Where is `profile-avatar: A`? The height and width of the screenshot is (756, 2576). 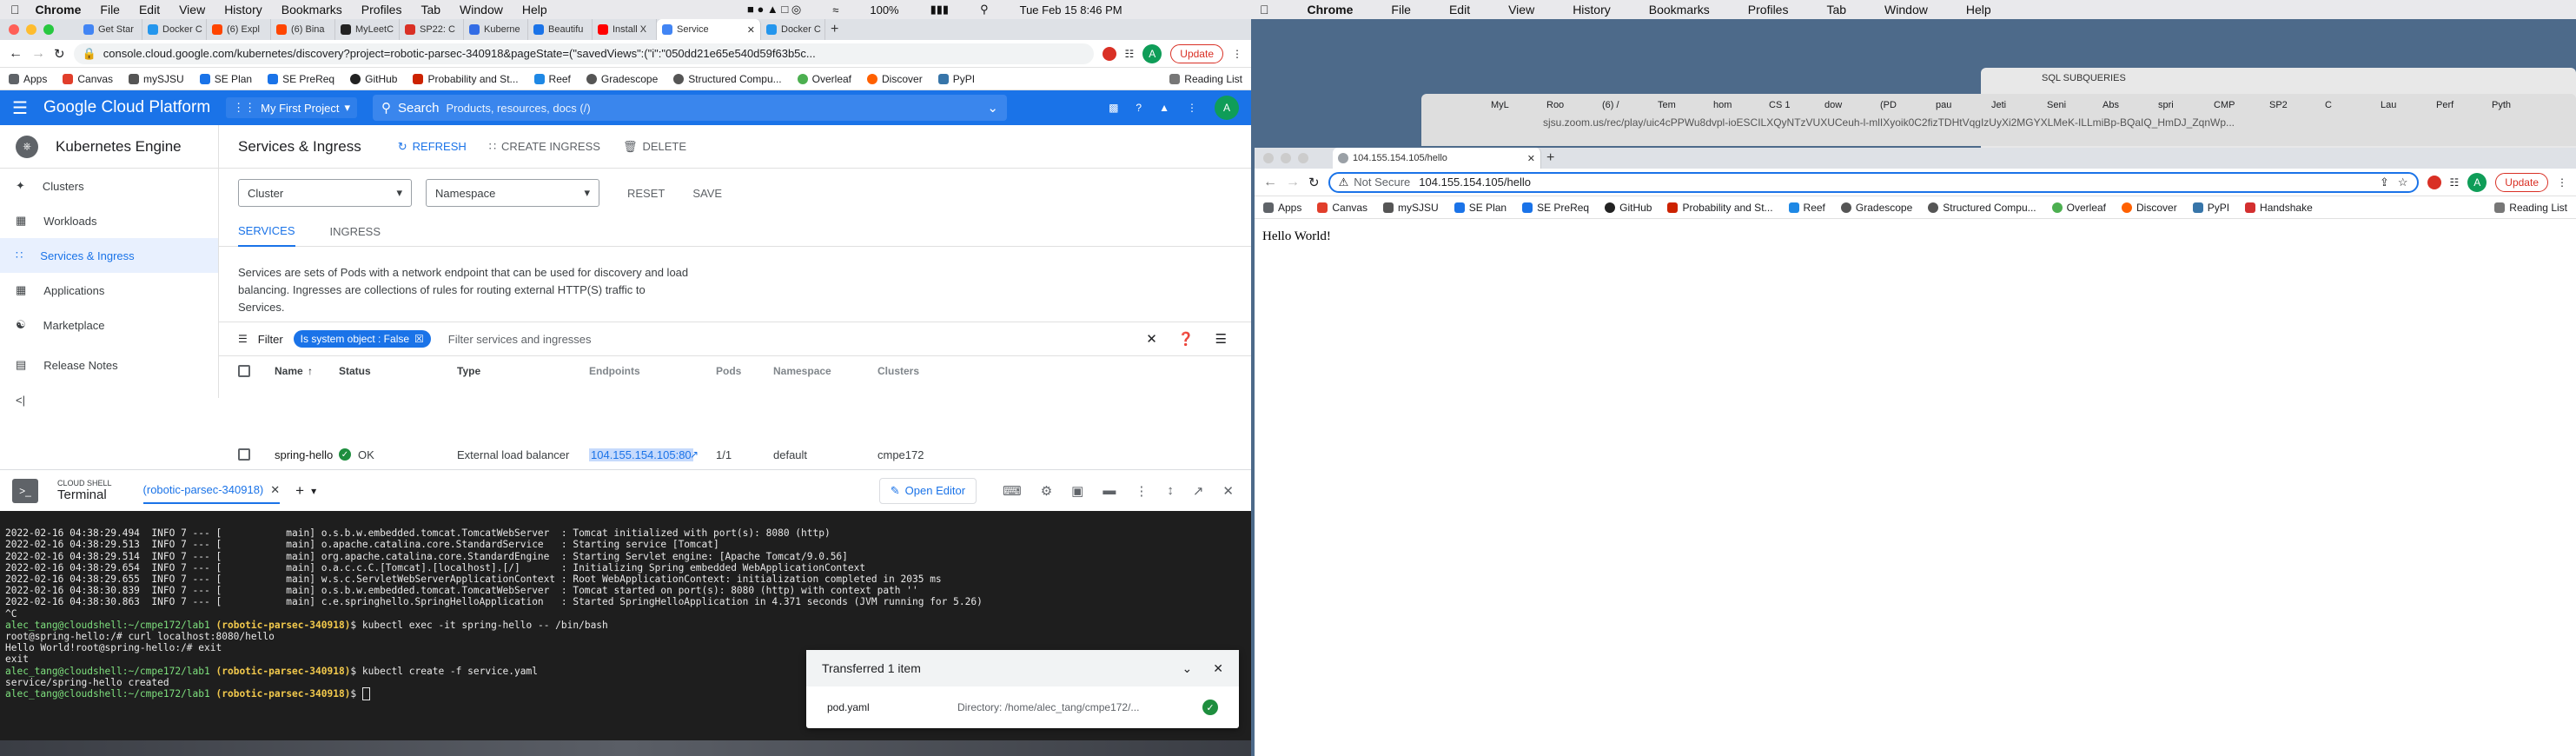 profile-avatar: A is located at coordinates (2477, 182).